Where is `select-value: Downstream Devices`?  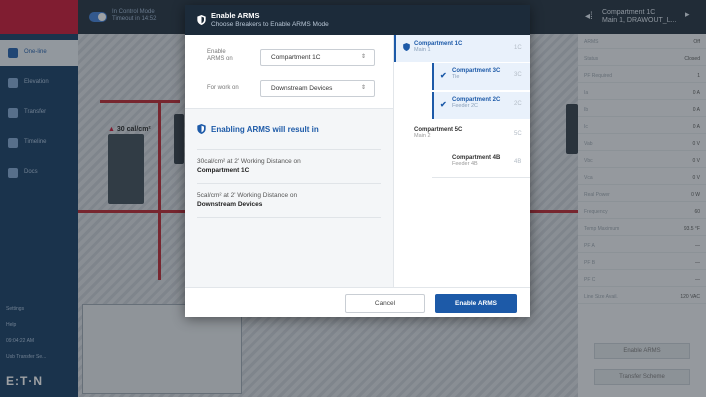
select-value: Downstream Devices is located at coordinates (302, 88).